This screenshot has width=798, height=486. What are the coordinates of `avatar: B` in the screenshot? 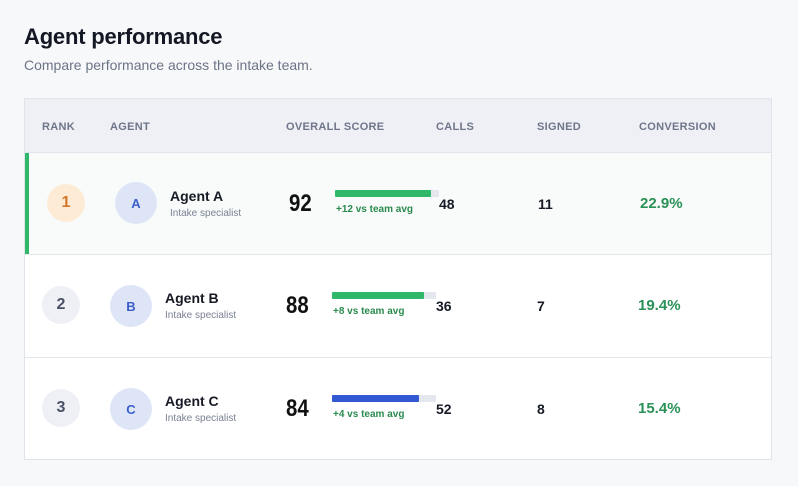 It's located at (131, 306).